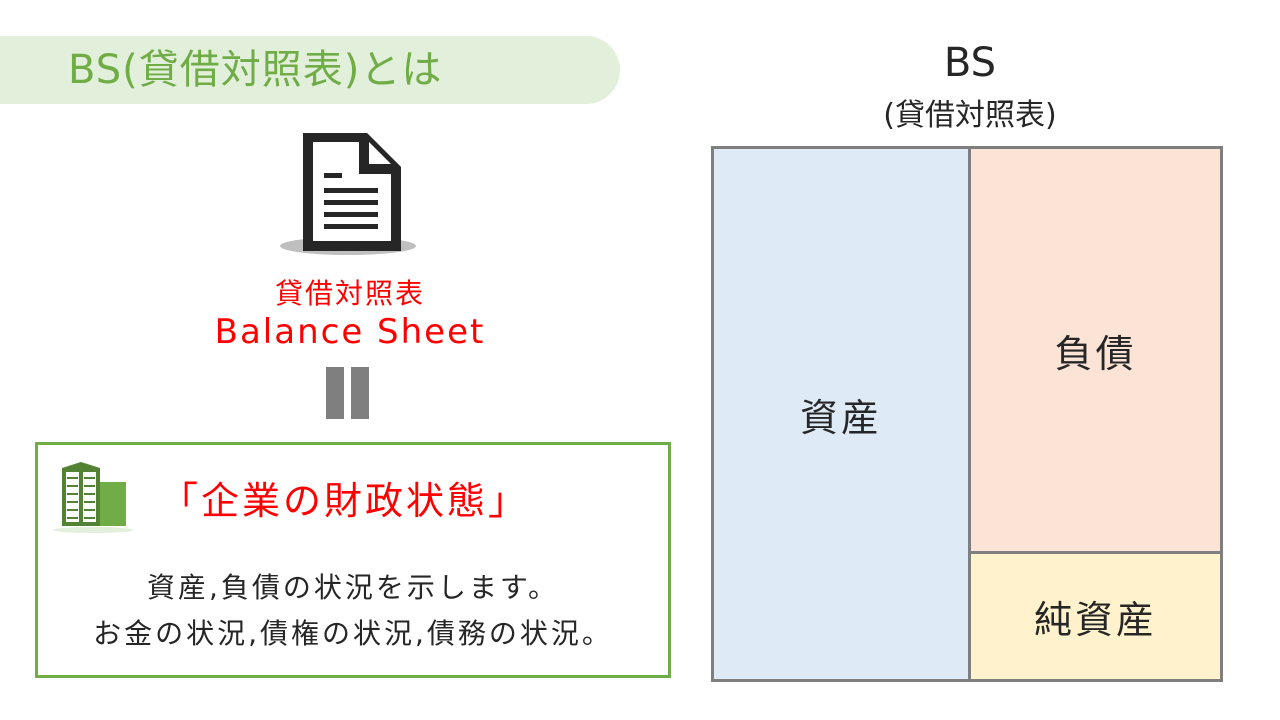 The width and height of the screenshot is (1280, 720). I want to click on term-japanese: 貸借対照表, so click(349, 293).